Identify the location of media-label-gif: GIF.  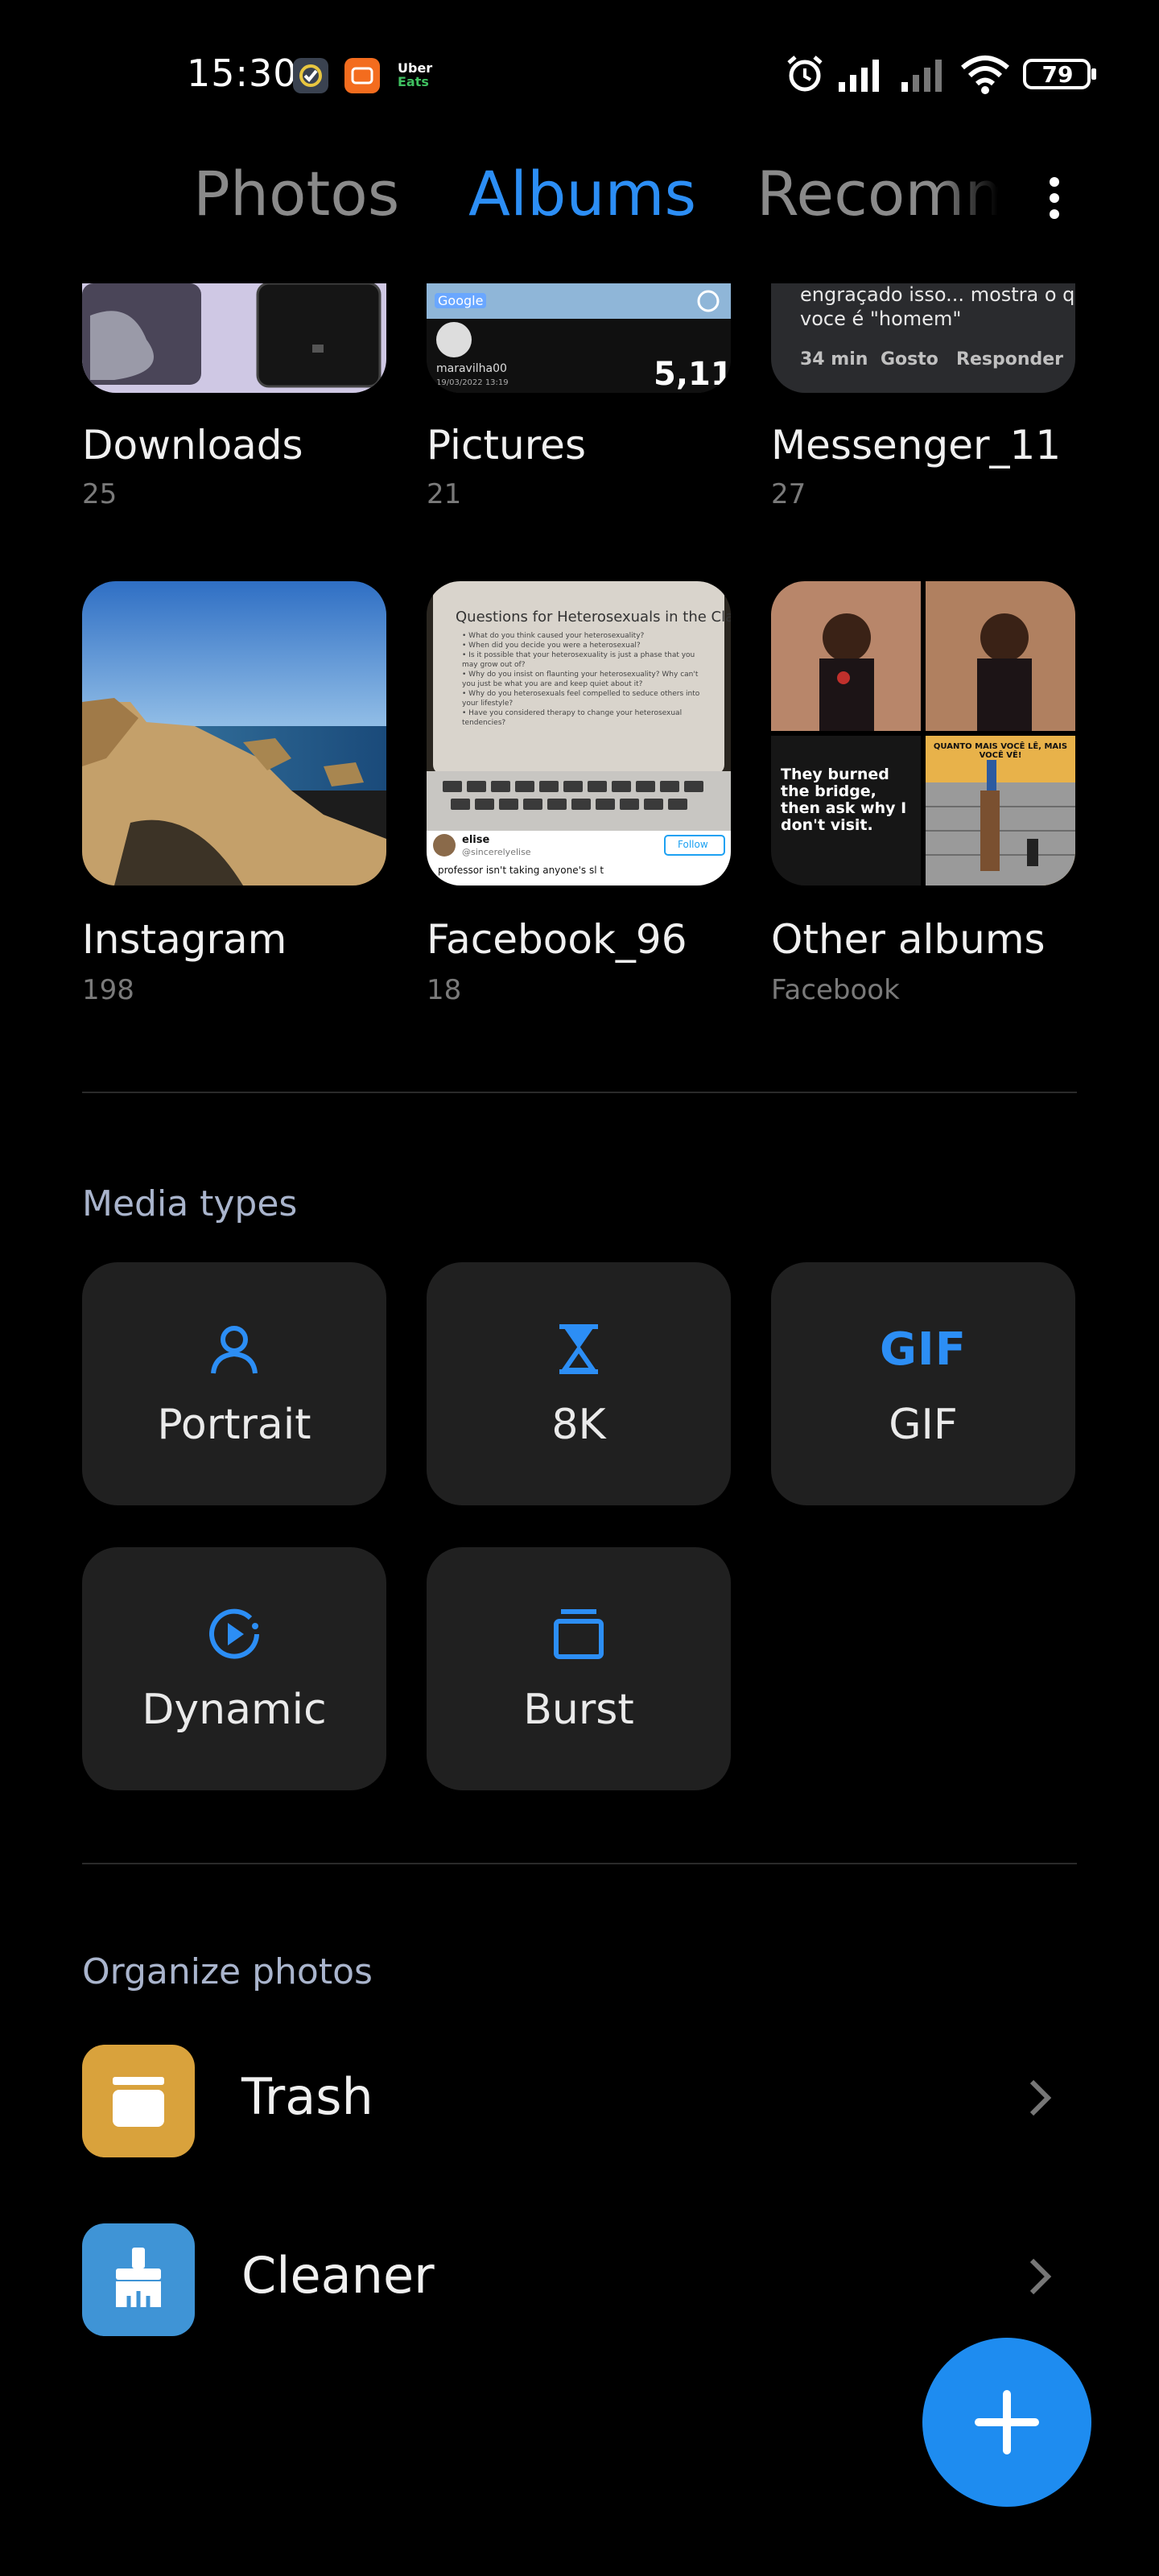
(923, 1425).